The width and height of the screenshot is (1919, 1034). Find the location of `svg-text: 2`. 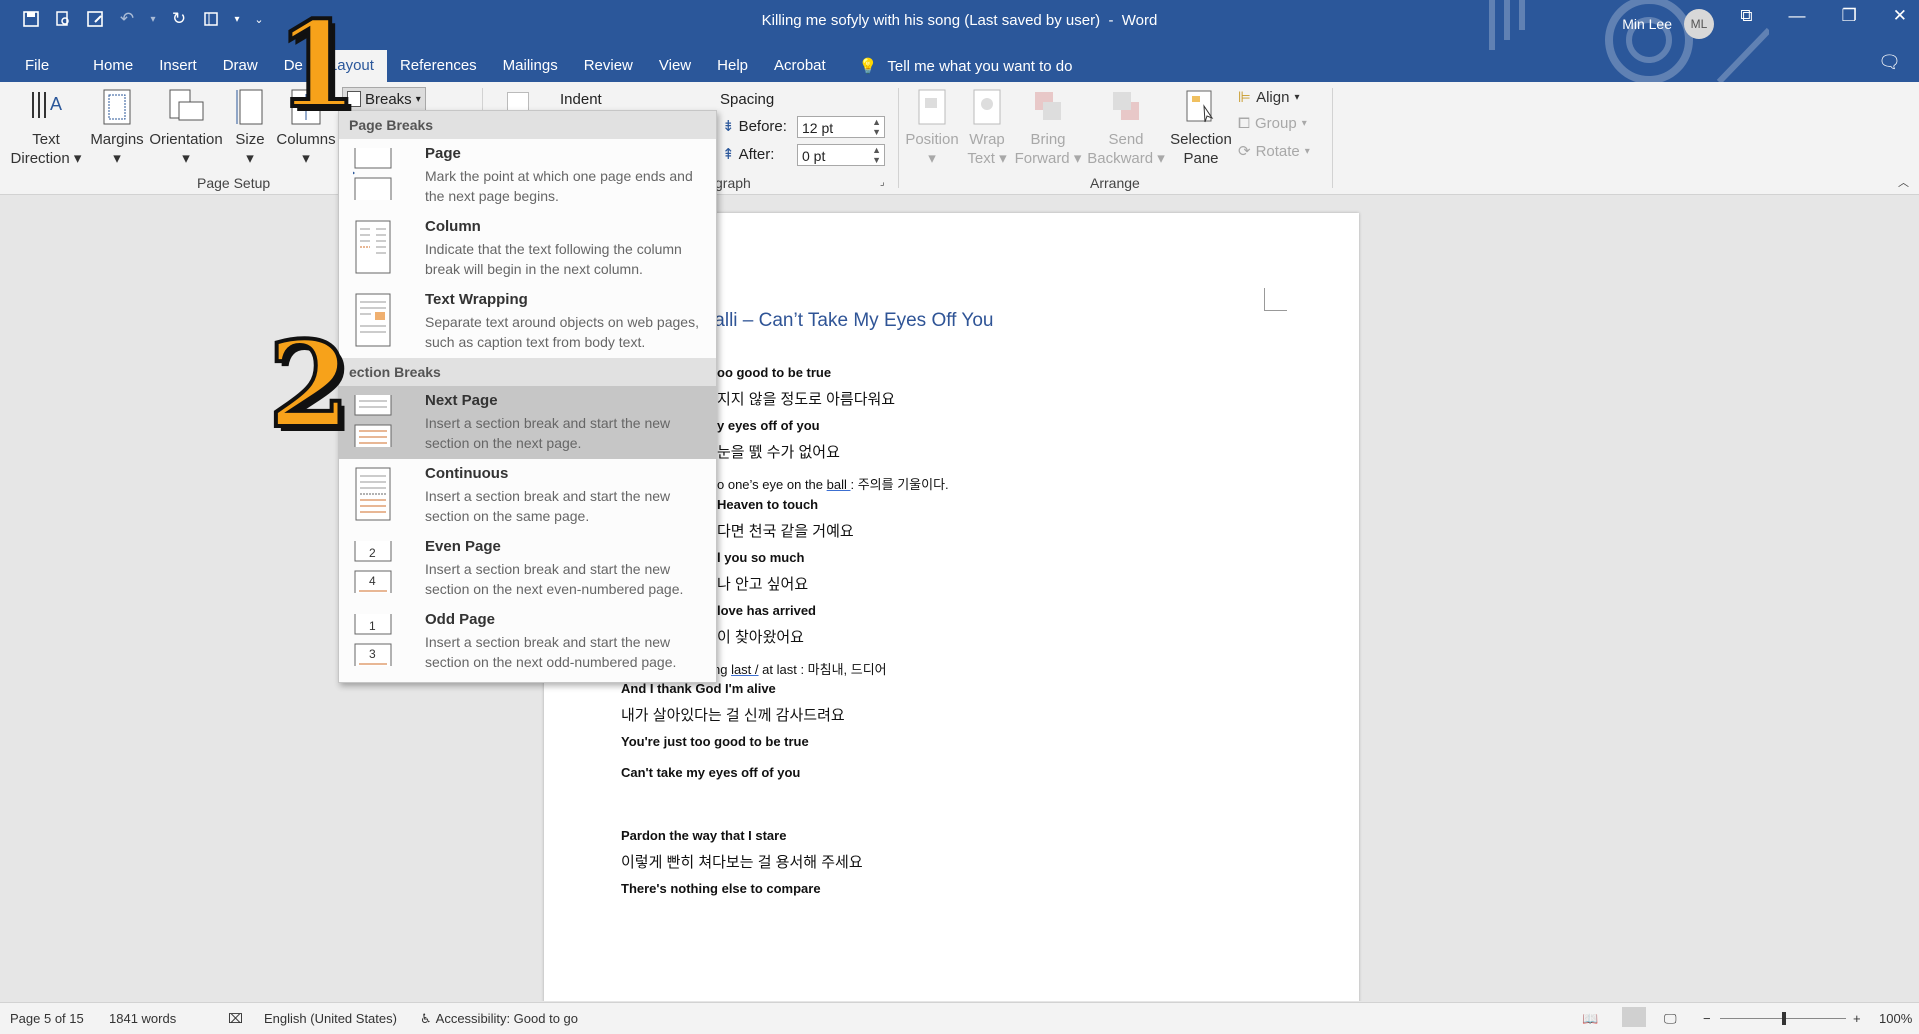

svg-text: 2 is located at coordinates (372, 553).